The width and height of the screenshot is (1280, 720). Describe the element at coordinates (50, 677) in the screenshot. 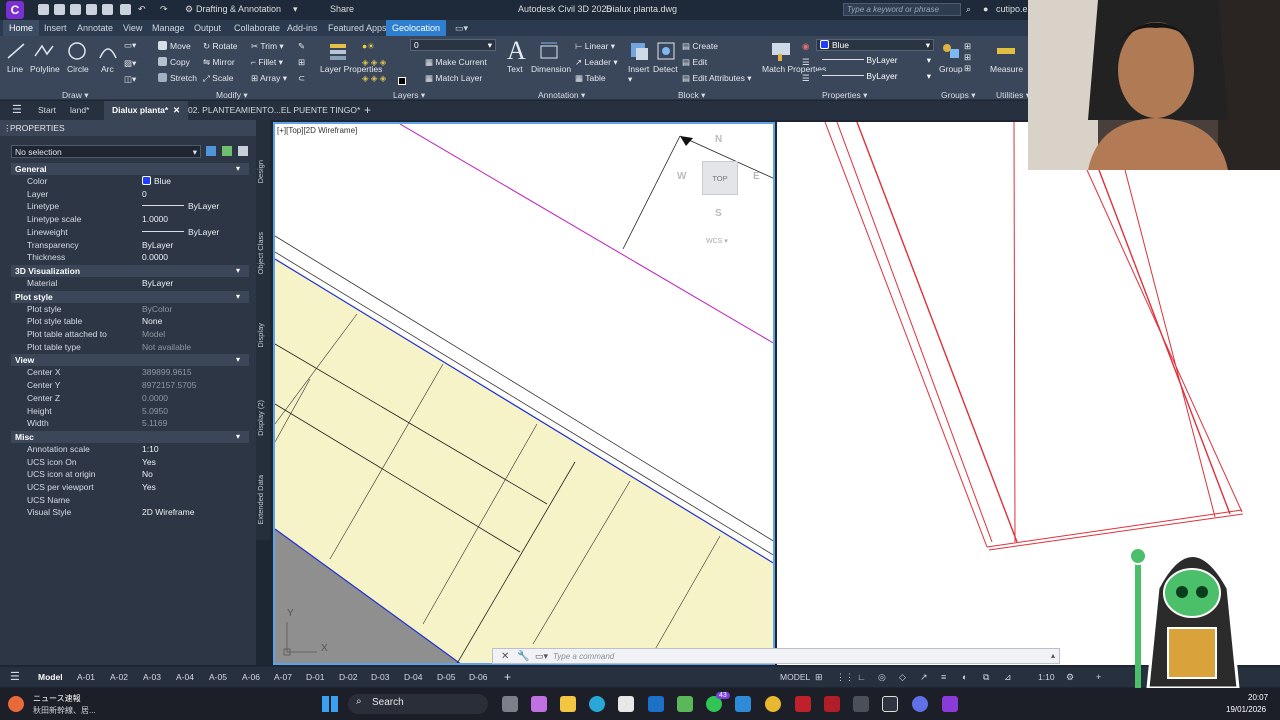

I see `layout-tab: Model` at that location.